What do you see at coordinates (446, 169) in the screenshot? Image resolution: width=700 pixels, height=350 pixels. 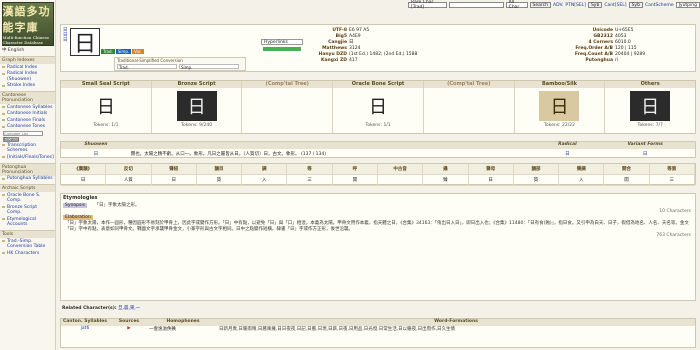 I see `phon-head: 攝` at bounding box center [446, 169].